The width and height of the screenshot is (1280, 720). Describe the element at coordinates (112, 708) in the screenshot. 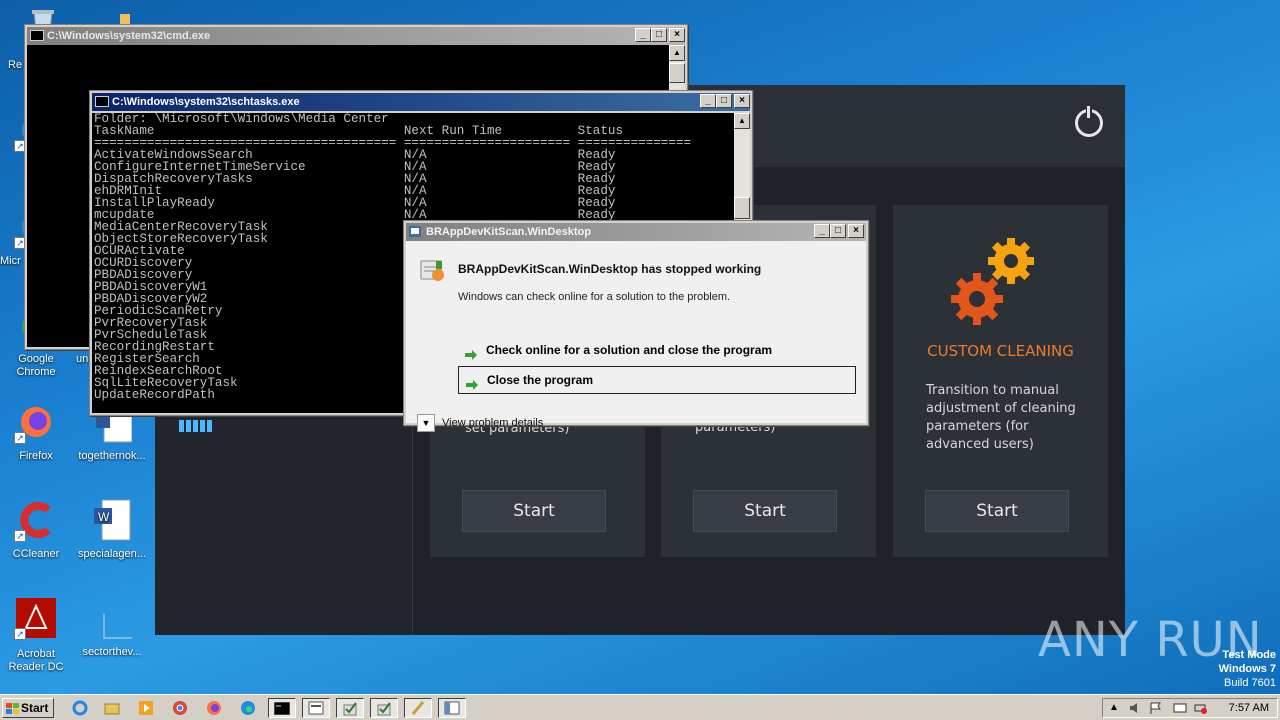

I see `explorer-icon` at that location.